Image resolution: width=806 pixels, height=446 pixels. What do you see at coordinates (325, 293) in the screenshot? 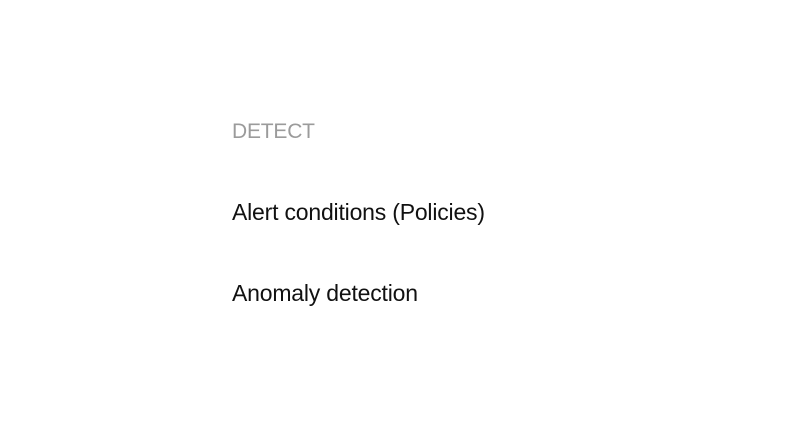
I see `menu-item-anomaly-detection: Anomaly detection` at bounding box center [325, 293].